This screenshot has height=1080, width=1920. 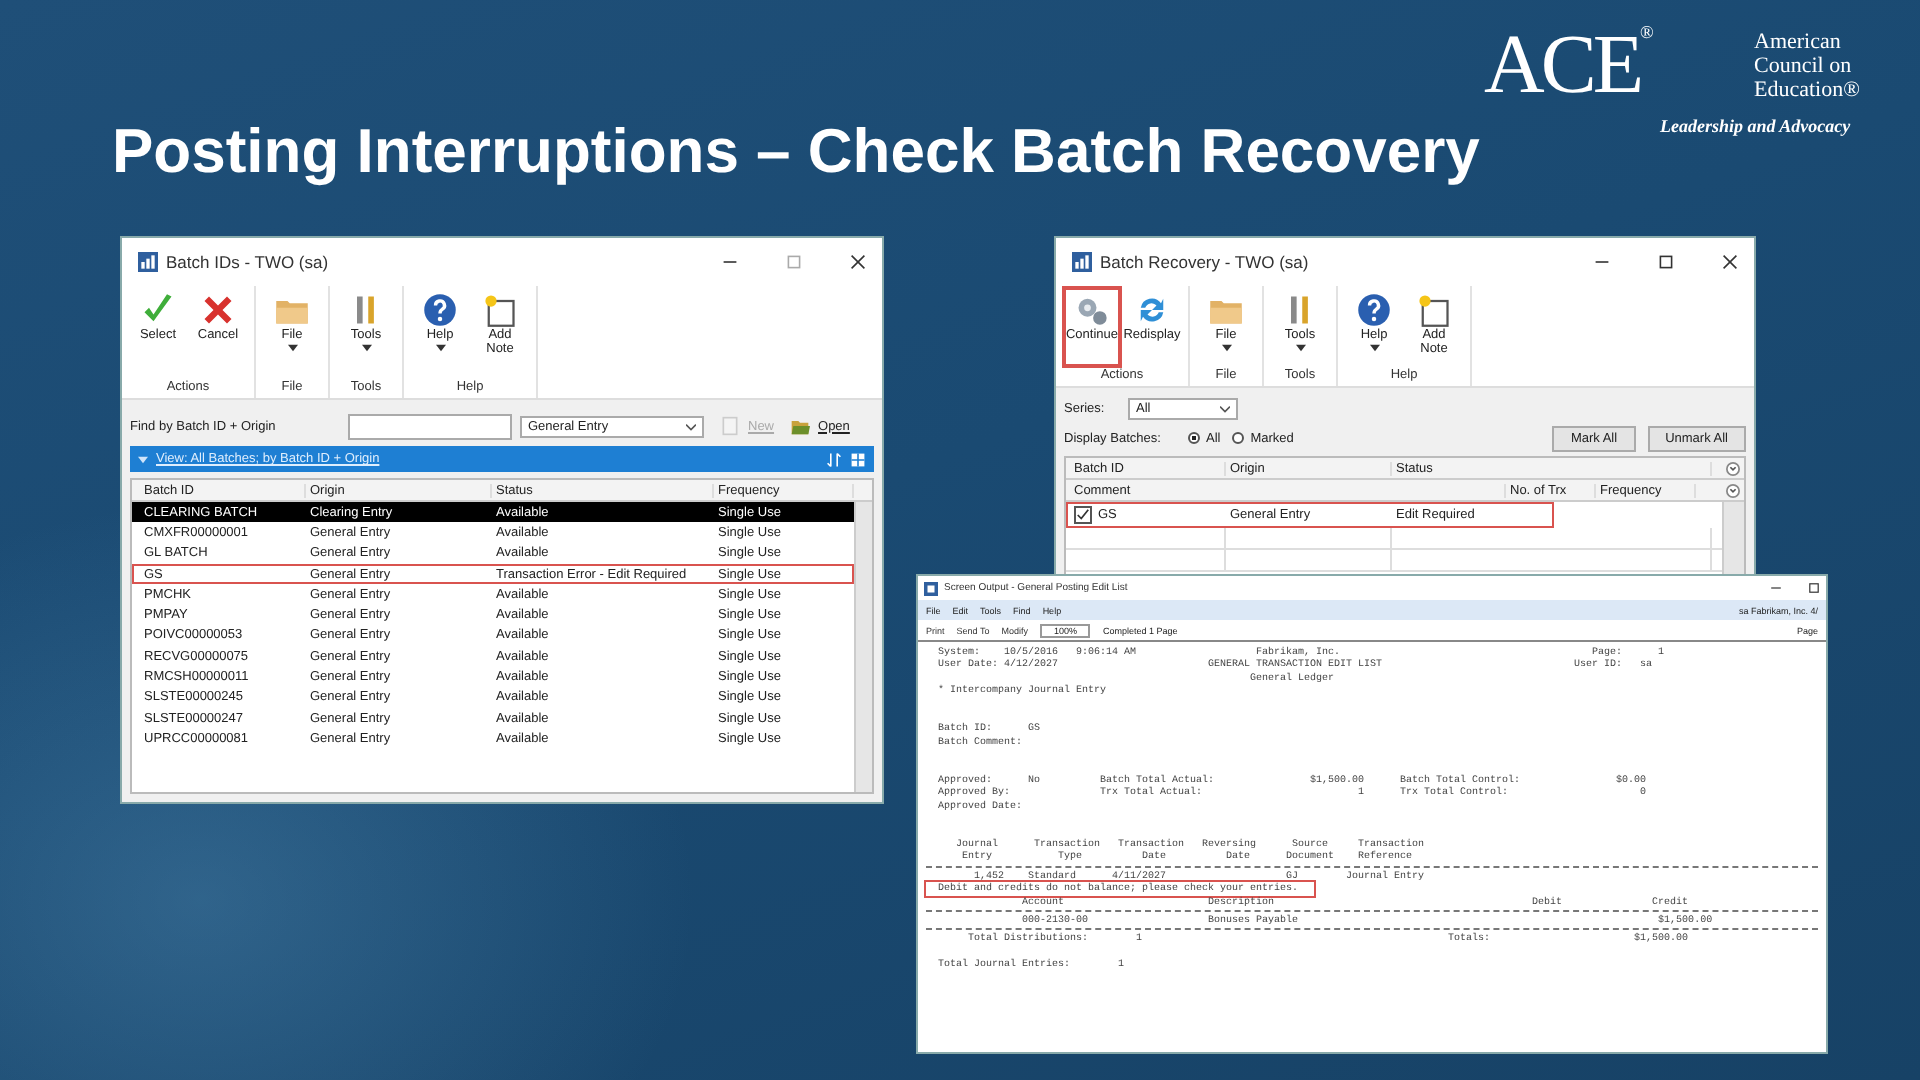 I want to click on logo-name: Education®, so click(x=1807, y=90).